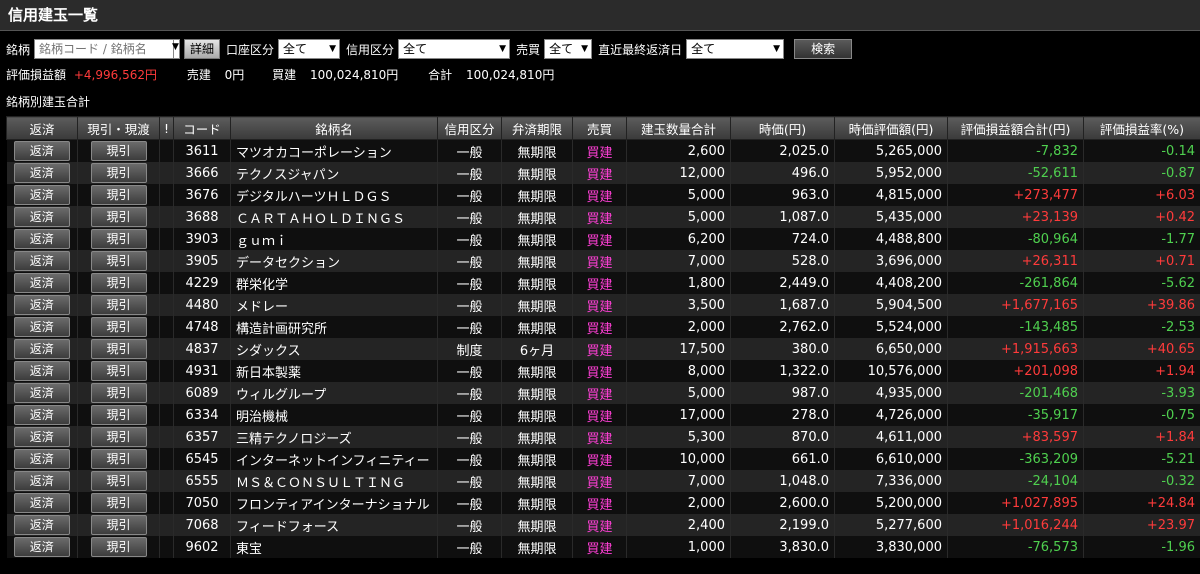  What do you see at coordinates (537, 349) in the screenshot?
I see `term-cell: 6ヶ月` at bounding box center [537, 349].